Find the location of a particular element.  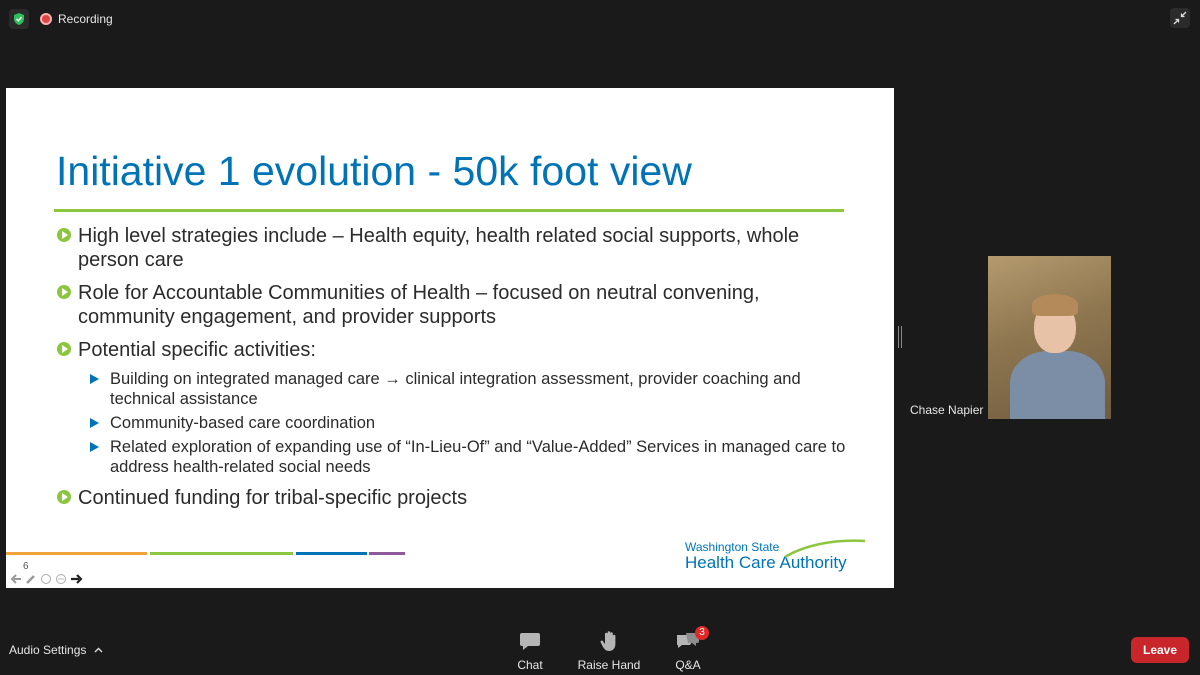

chat-label: Chat is located at coordinates (530, 665).